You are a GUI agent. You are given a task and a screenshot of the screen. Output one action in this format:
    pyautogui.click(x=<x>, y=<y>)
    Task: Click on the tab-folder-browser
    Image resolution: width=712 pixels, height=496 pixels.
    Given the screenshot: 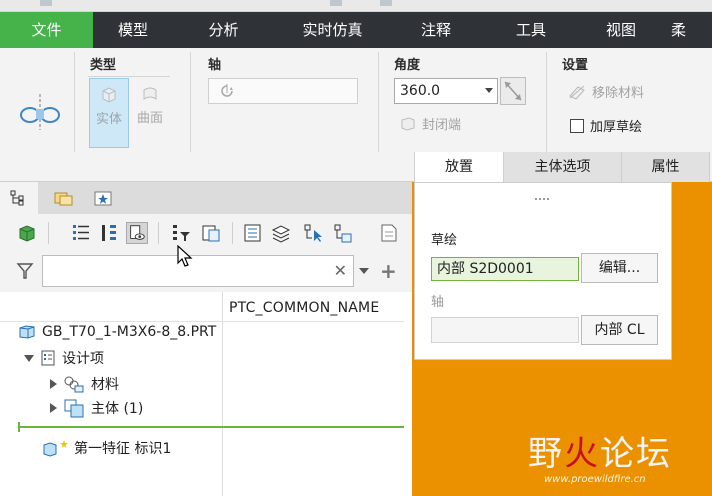 What is the action you would take?
    pyautogui.click(x=63, y=198)
    